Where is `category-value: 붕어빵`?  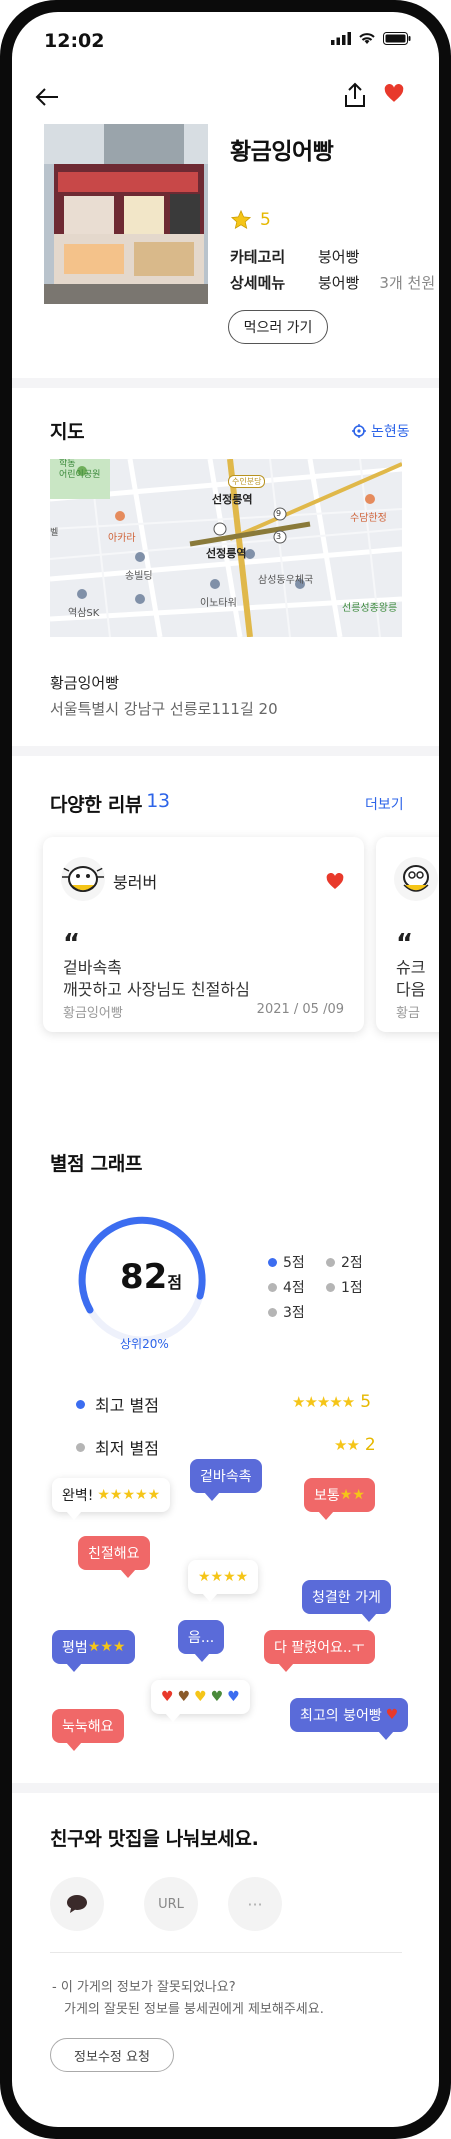 category-value: 붕어빵 is located at coordinates (339, 257).